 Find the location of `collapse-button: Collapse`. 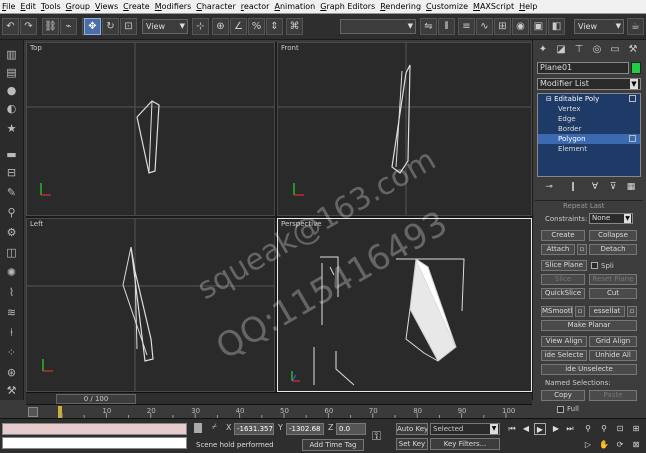

collapse-button: Collapse is located at coordinates (613, 235).